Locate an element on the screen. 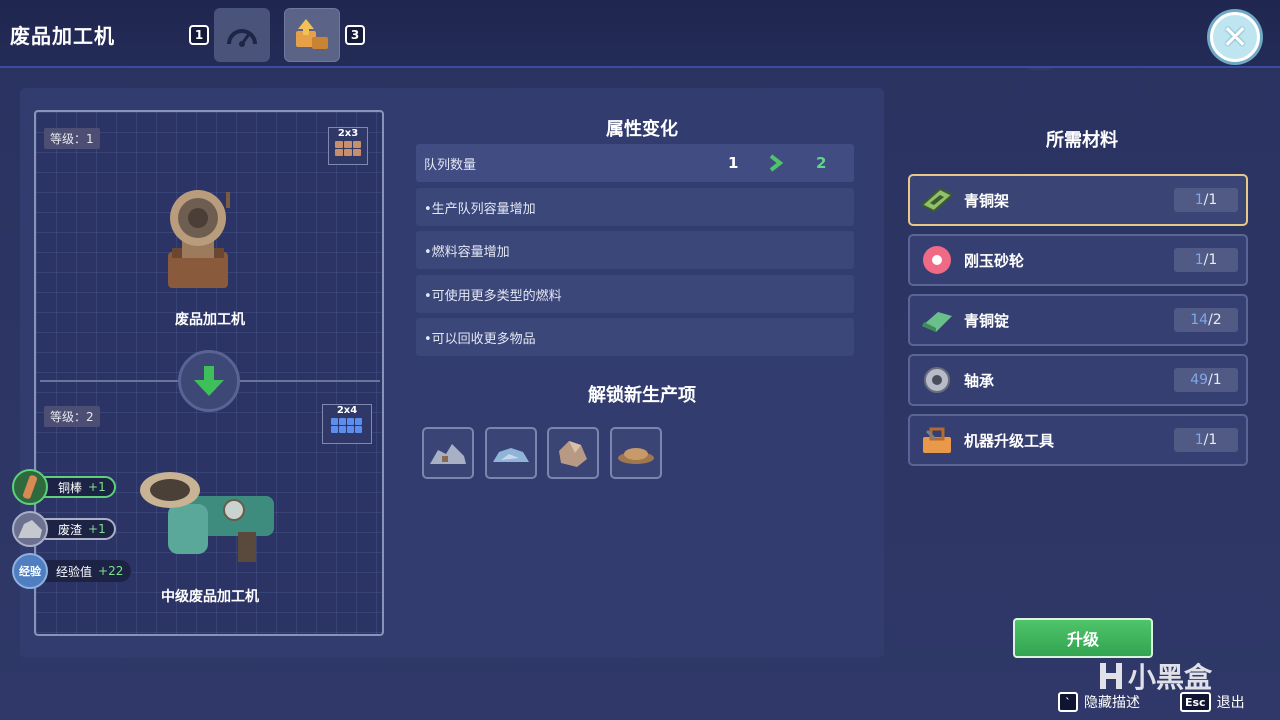 The width and height of the screenshot is (1280, 720). slag-icon is located at coordinates (30, 529).